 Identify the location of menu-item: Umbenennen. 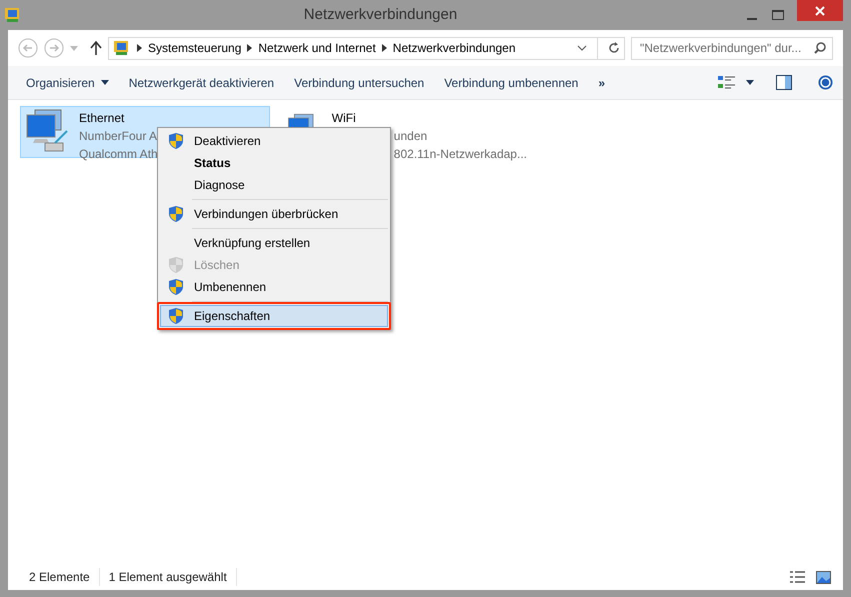
(274, 287).